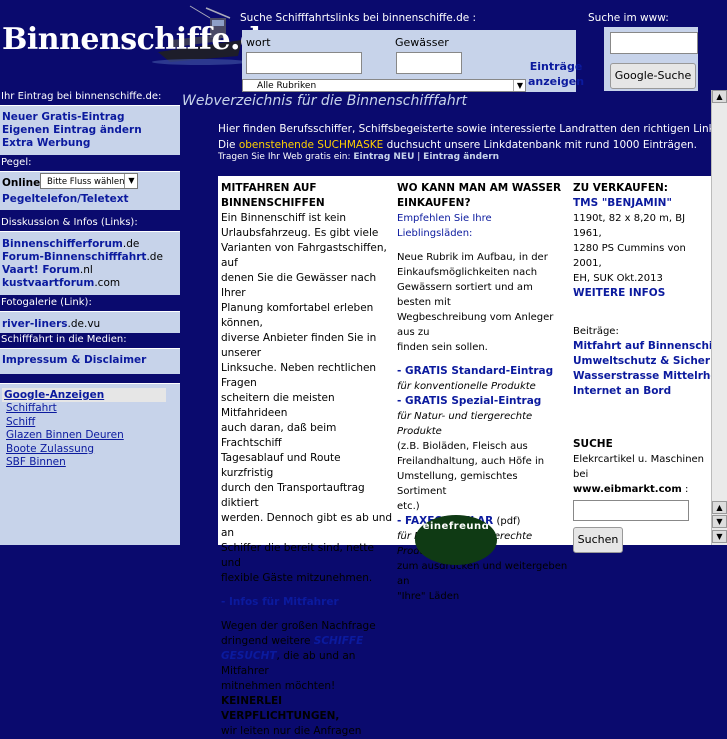 The image size is (727, 739). Describe the element at coordinates (249, 656) in the screenshot. I see `wanted-link: GESUCHT` at that location.